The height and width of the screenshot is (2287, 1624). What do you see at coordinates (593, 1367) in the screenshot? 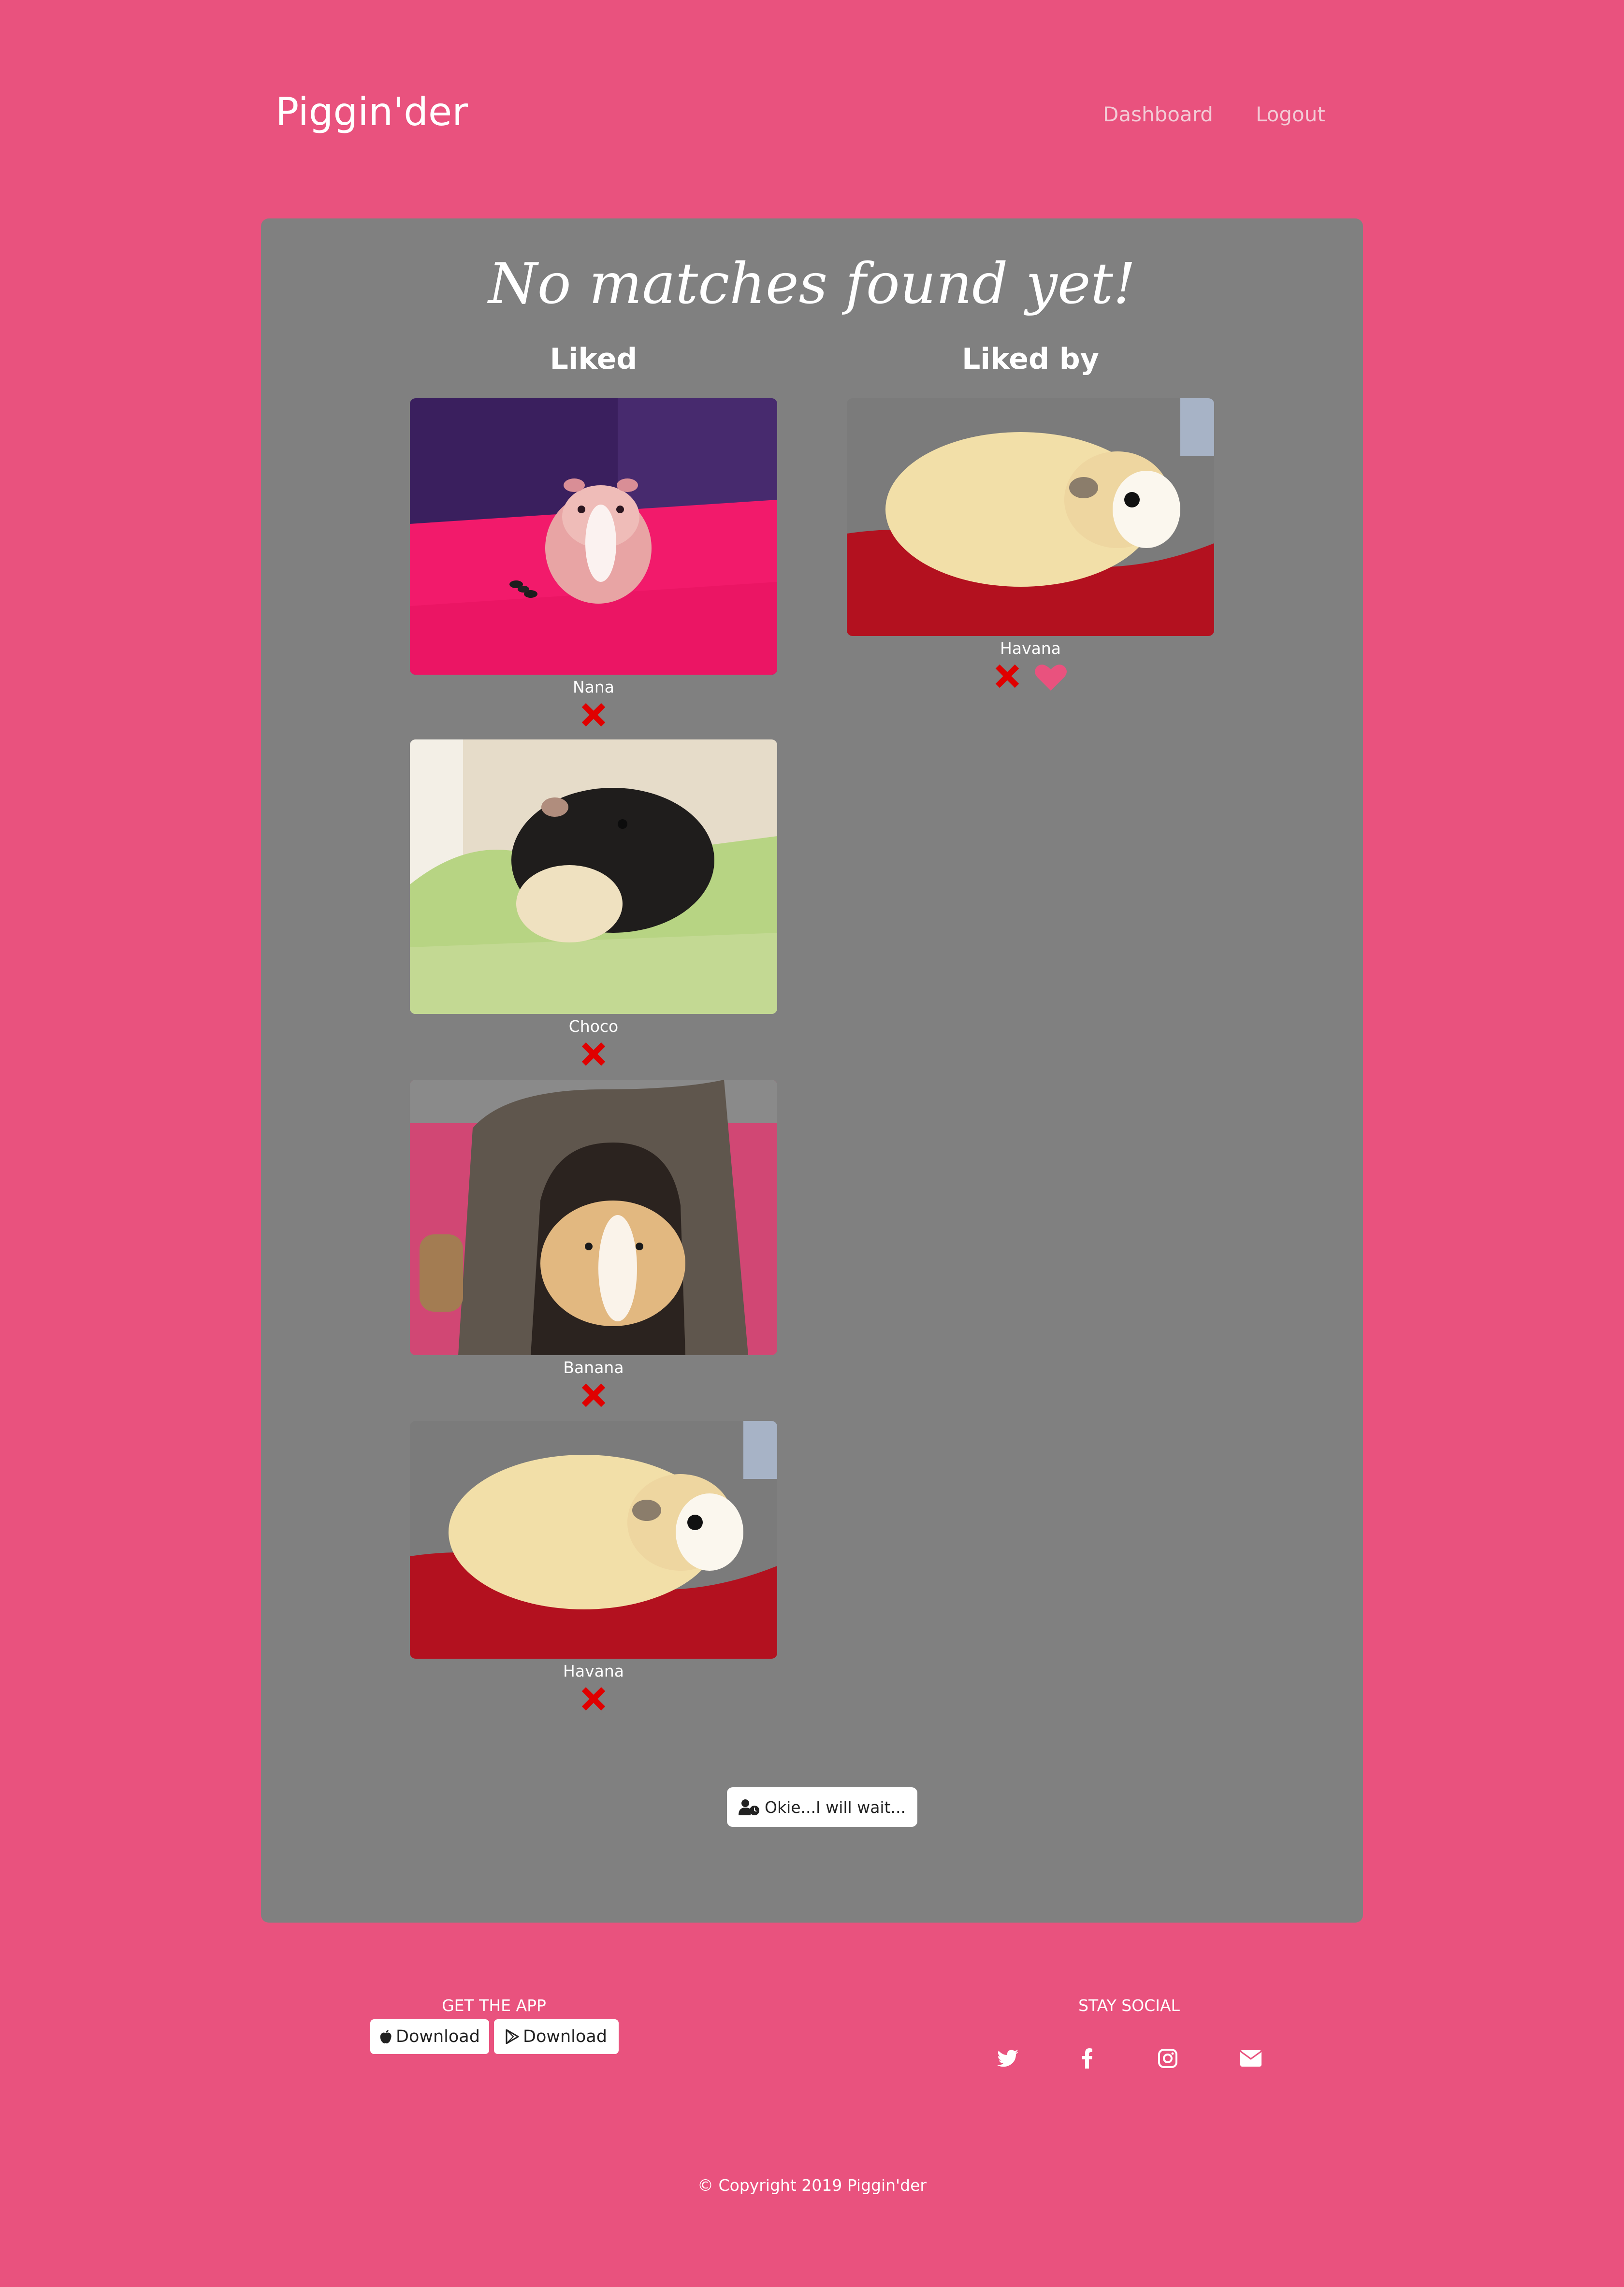
I see `pig-name: Banana` at bounding box center [593, 1367].